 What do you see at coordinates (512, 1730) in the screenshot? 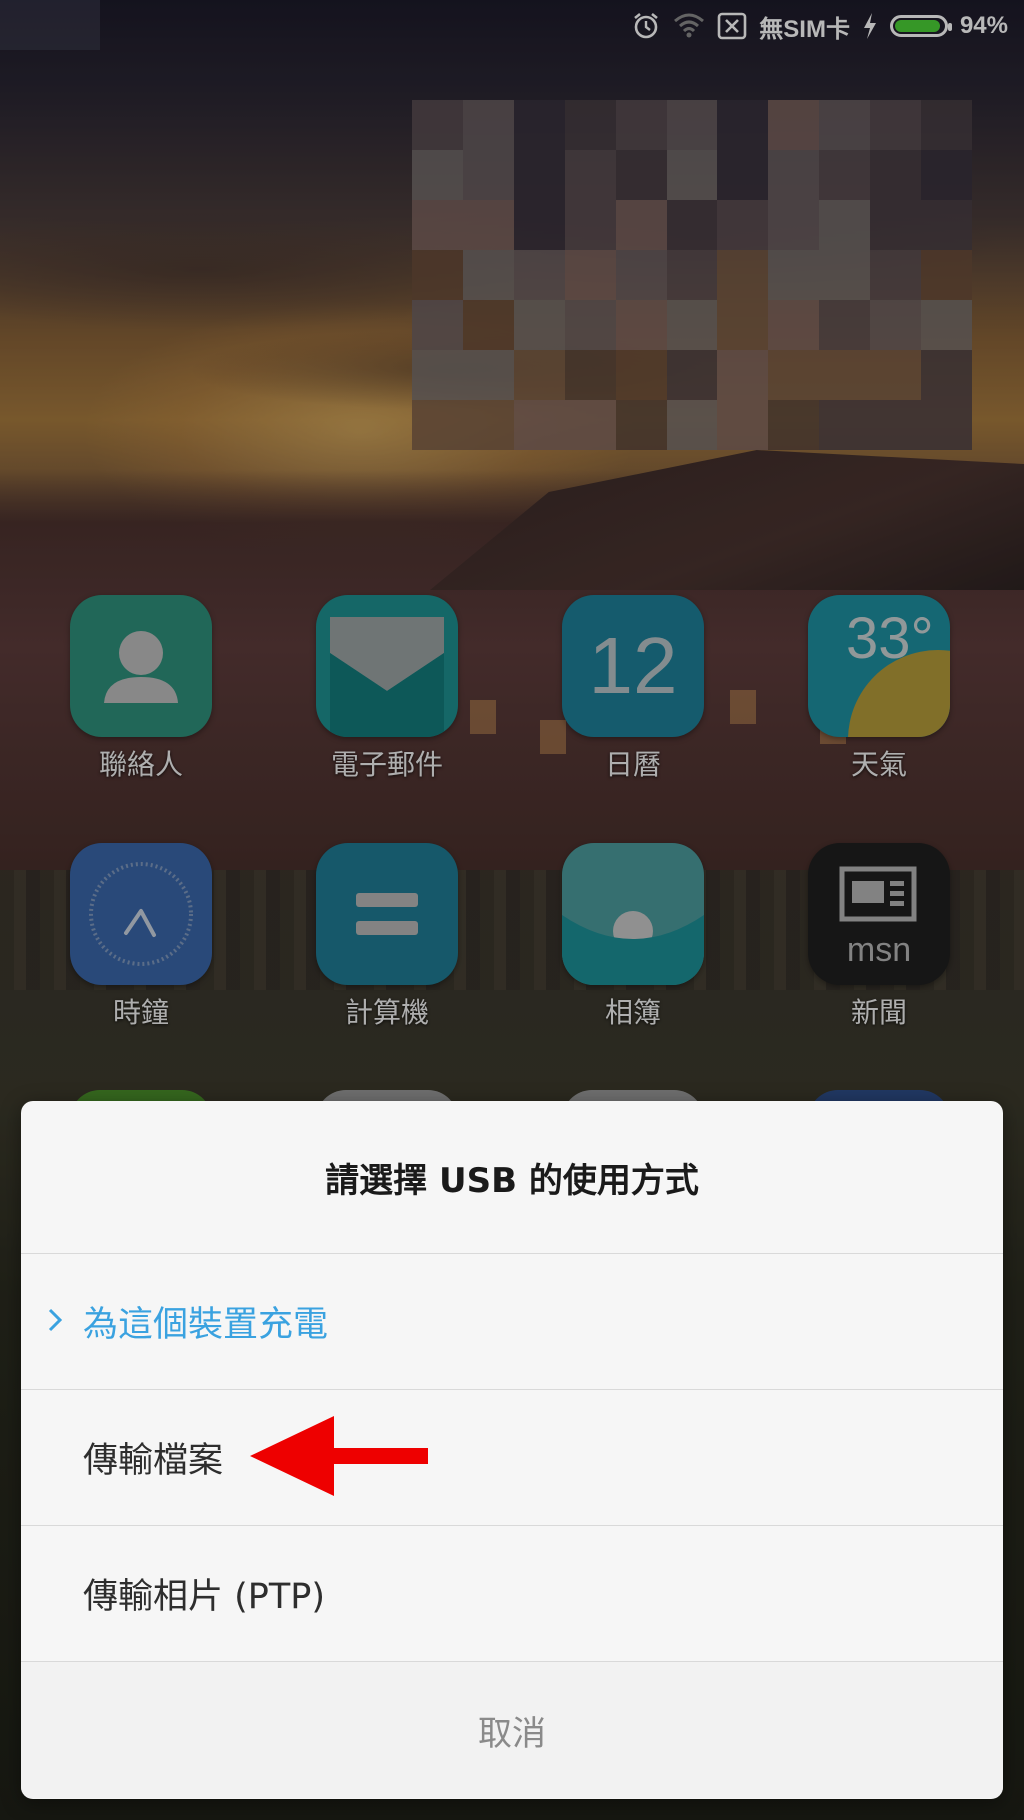
I see `cancel-button: 取消` at bounding box center [512, 1730].